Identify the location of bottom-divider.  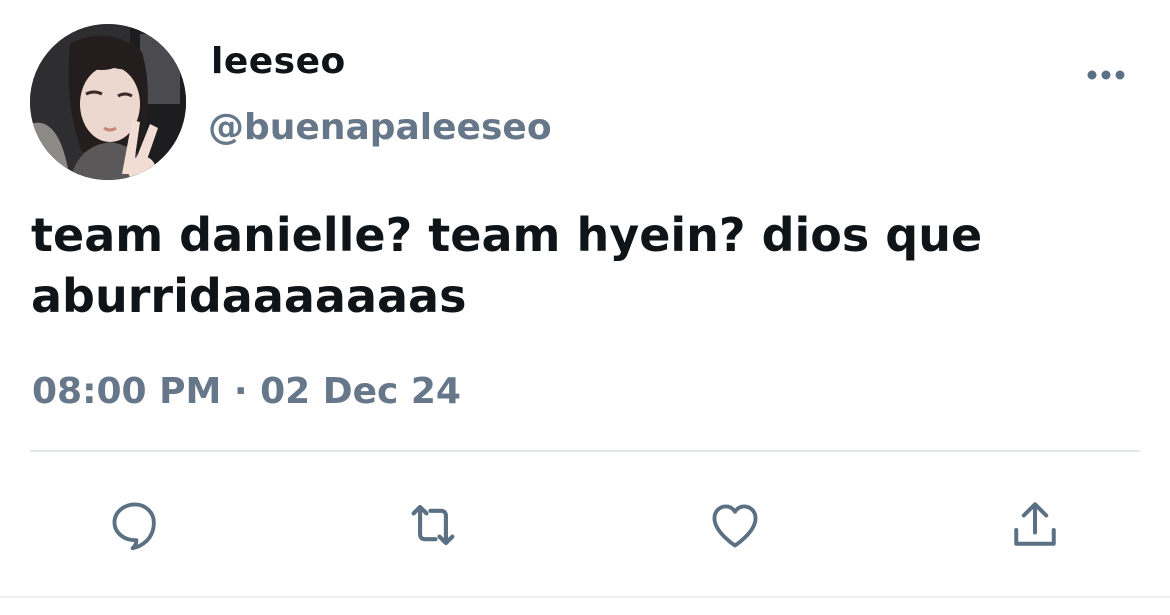
(585, 597).